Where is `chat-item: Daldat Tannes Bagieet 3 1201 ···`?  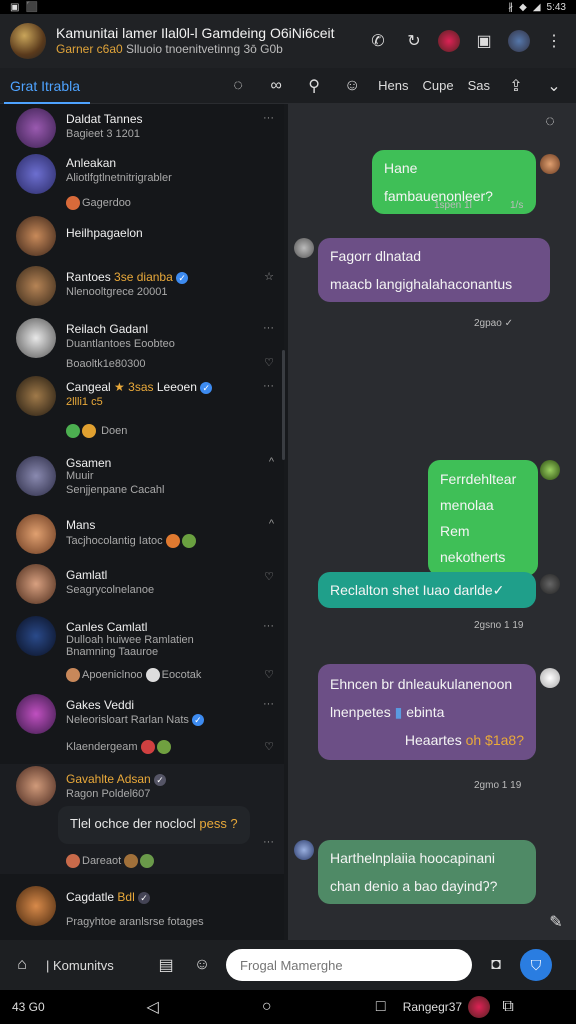
chat-item: Daldat Tannes Bagieet 3 1201 ··· is located at coordinates (142, 127).